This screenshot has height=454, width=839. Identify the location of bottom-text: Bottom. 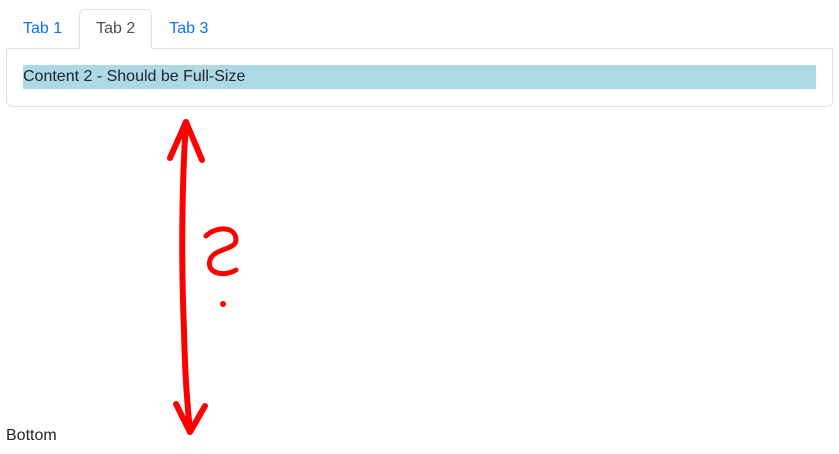
(31, 435).